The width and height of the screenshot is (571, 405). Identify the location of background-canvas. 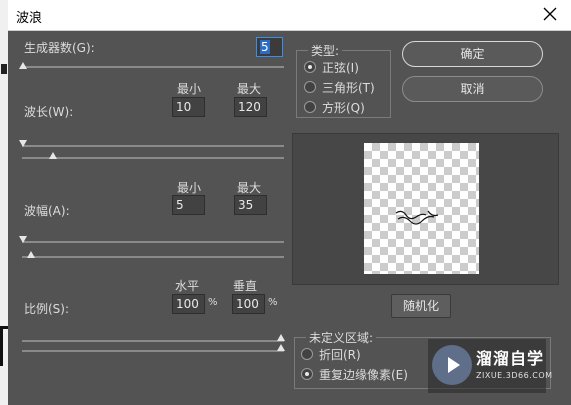
(4, 202).